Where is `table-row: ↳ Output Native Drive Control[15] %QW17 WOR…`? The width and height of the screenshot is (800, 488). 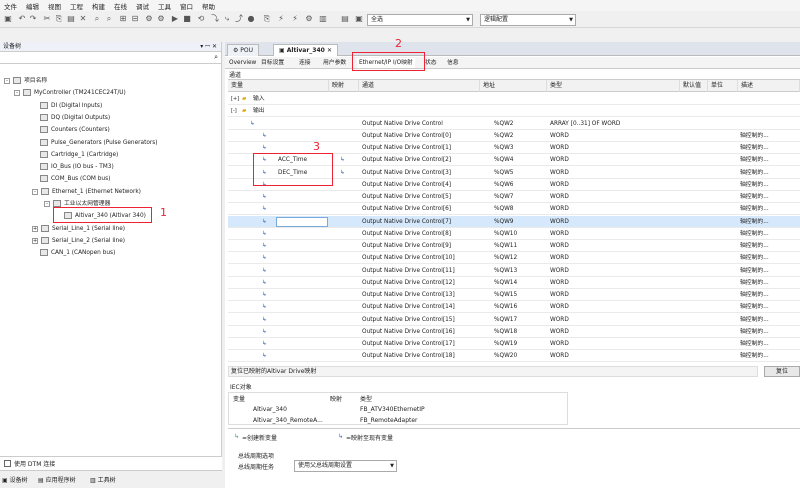
table-row: ↳ Output Native Drive Control[15] %QW17 WOR… is located at coordinates (514, 320).